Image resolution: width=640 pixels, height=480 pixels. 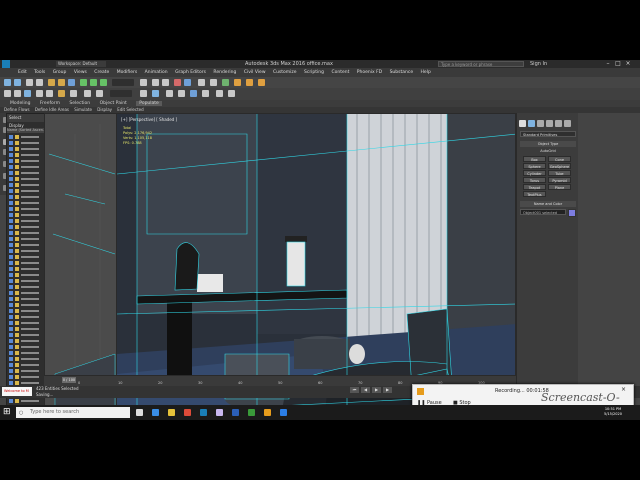 I want to click on menu-item-rendering: Rendering, so click(x=224, y=72).